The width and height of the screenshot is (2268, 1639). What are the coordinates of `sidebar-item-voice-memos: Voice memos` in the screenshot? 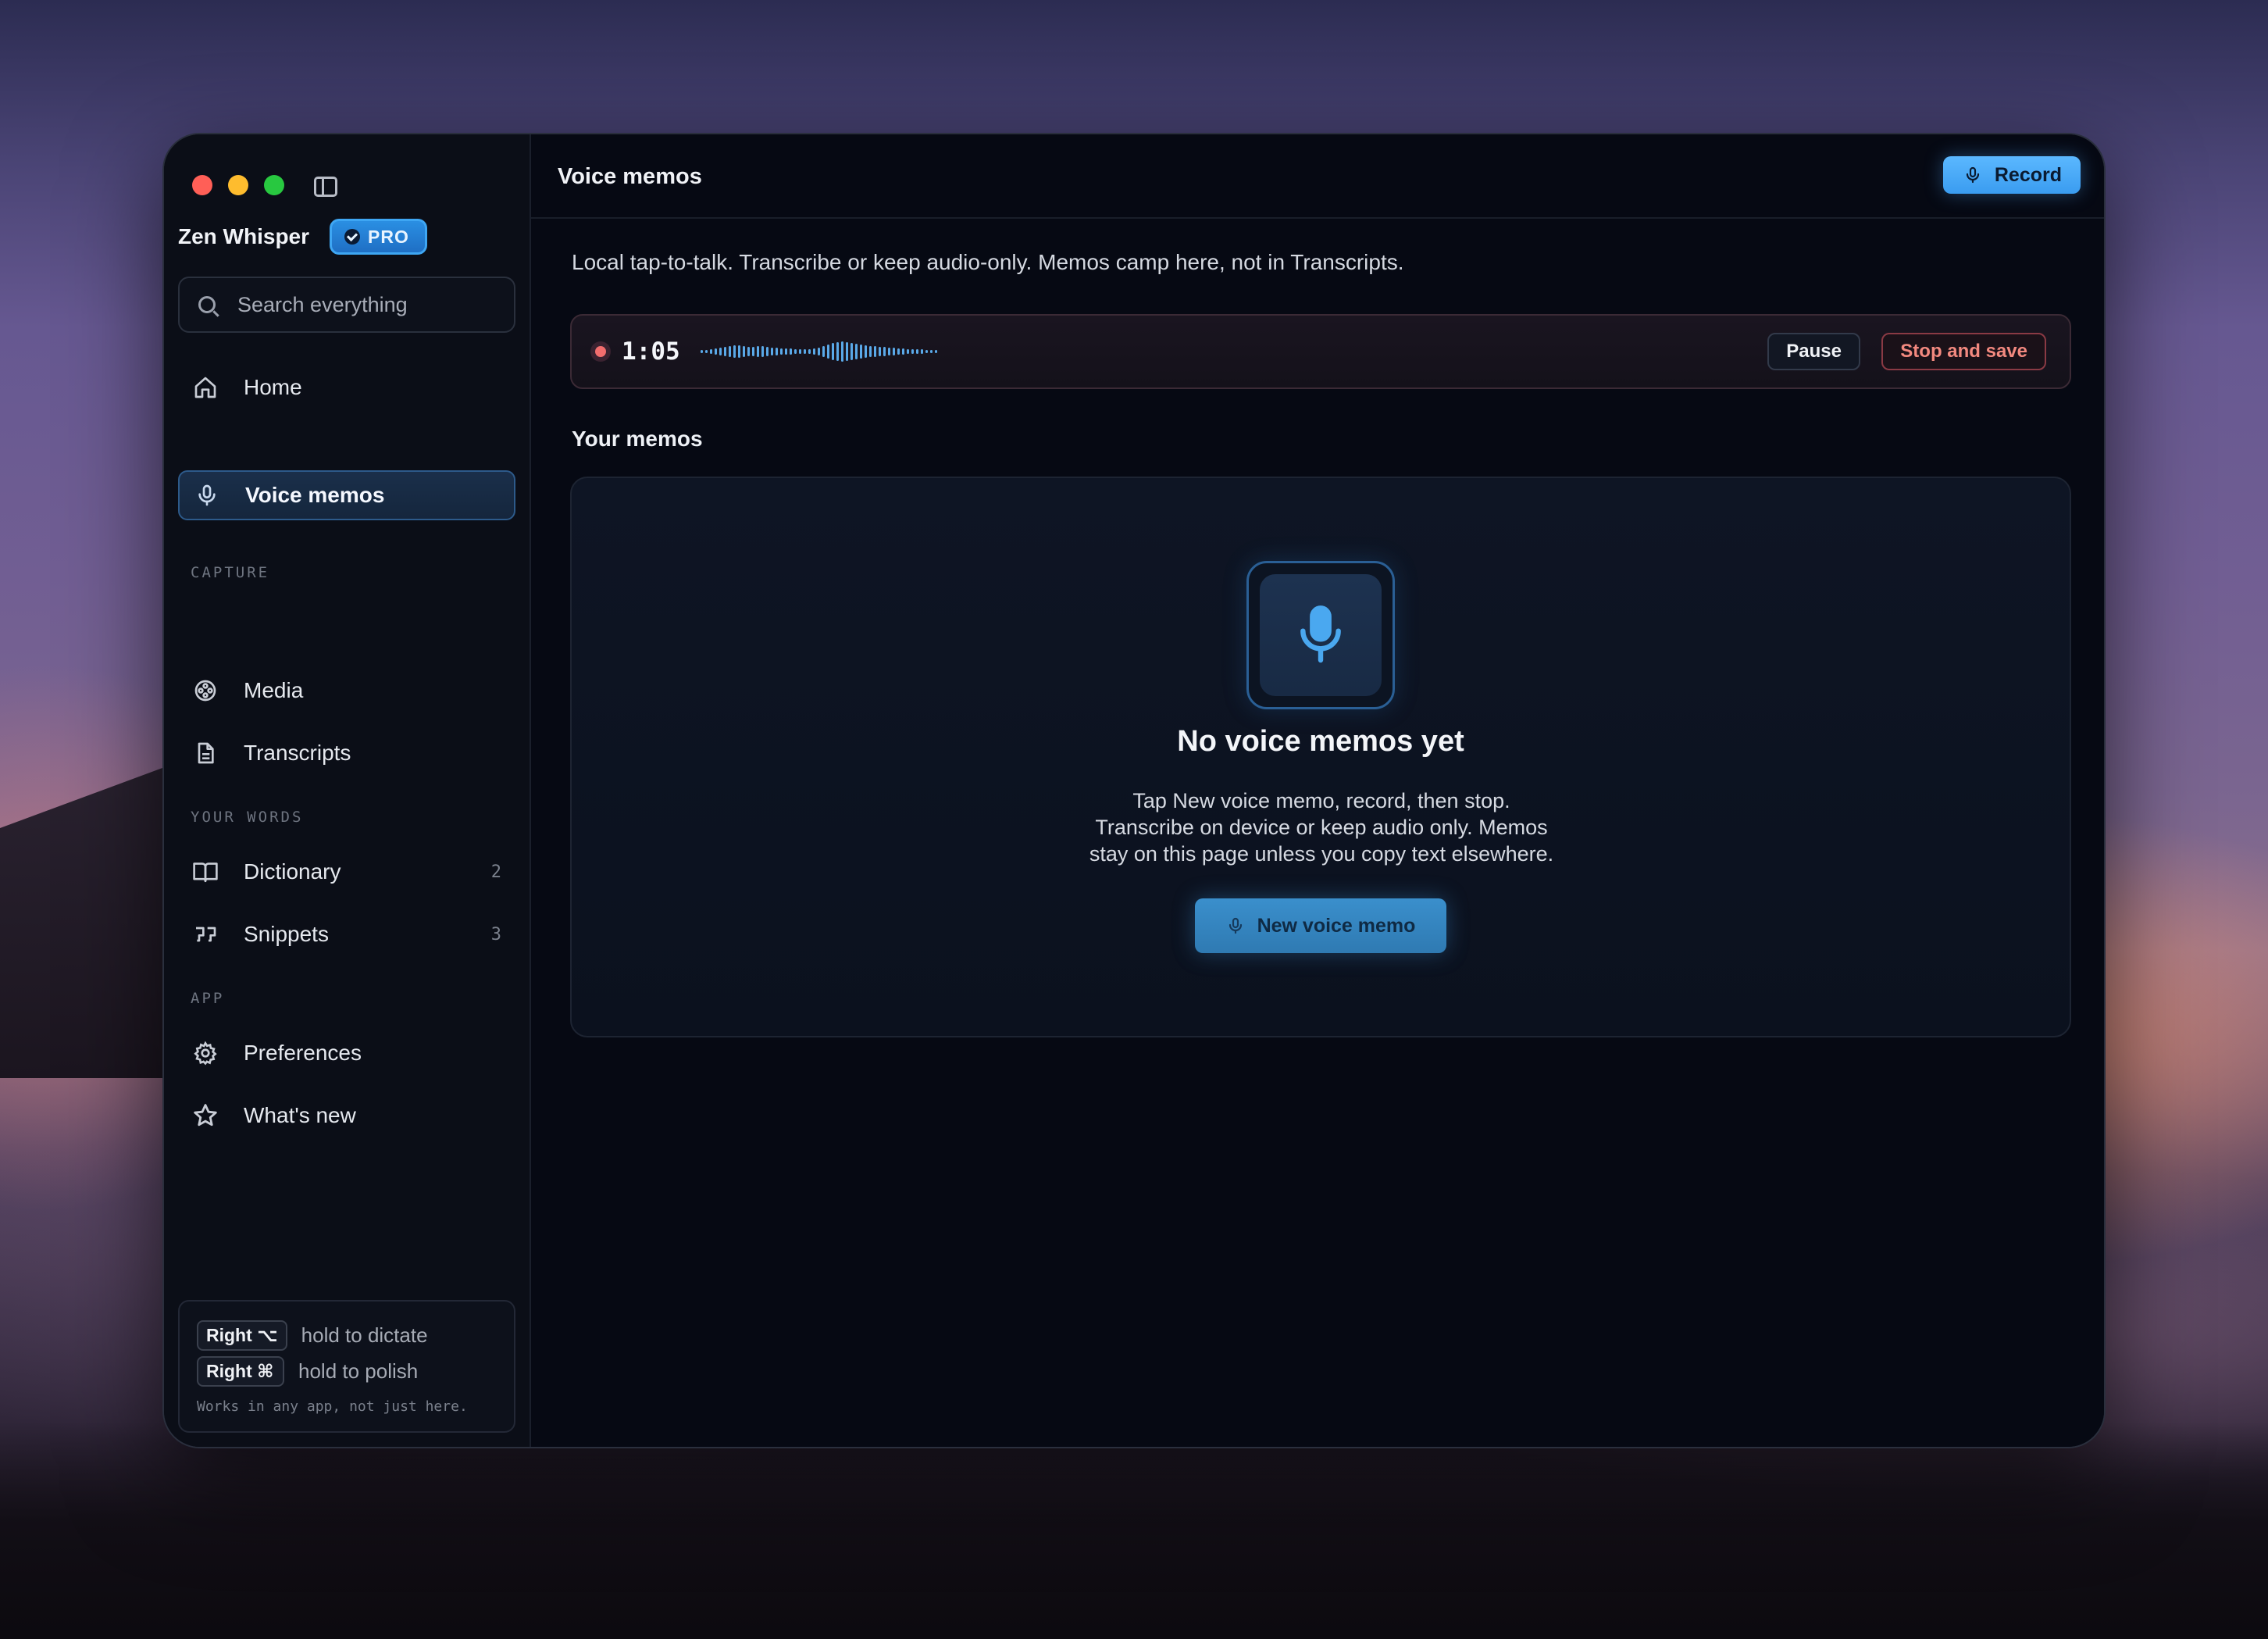 It's located at (346, 495).